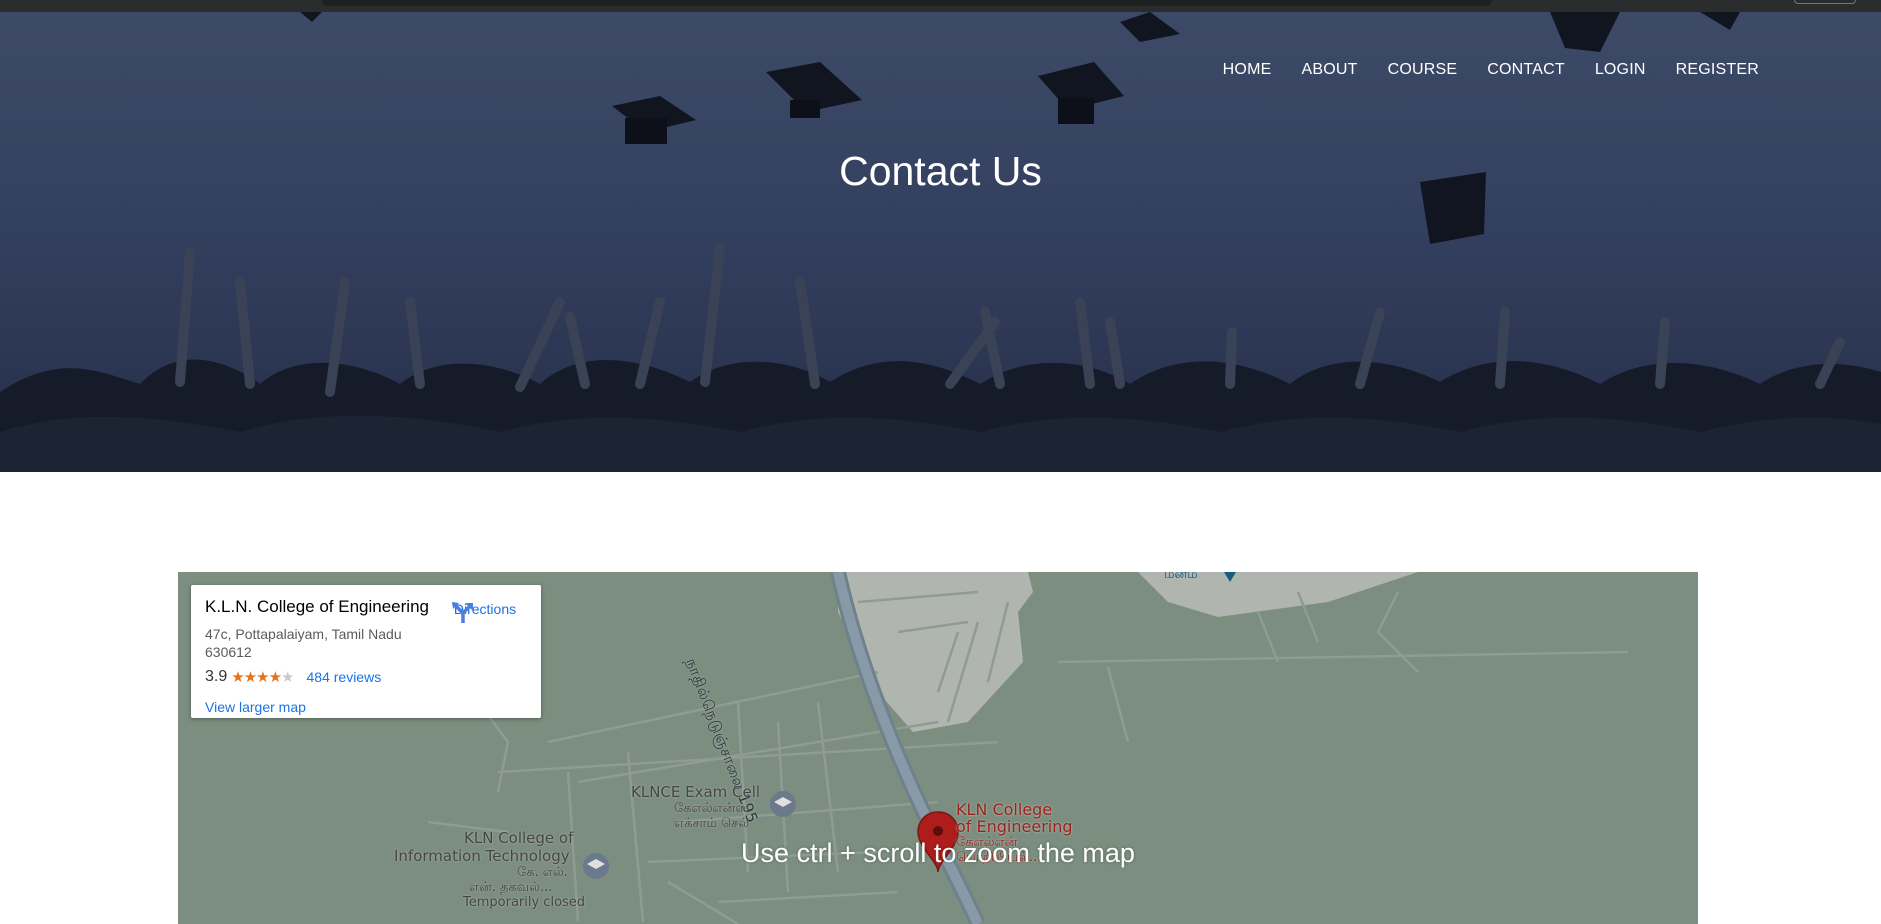 This screenshot has height=924, width=1881. Describe the element at coordinates (216, 676) in the screenshot. I see `place-rating-value: 3.9` at that location.